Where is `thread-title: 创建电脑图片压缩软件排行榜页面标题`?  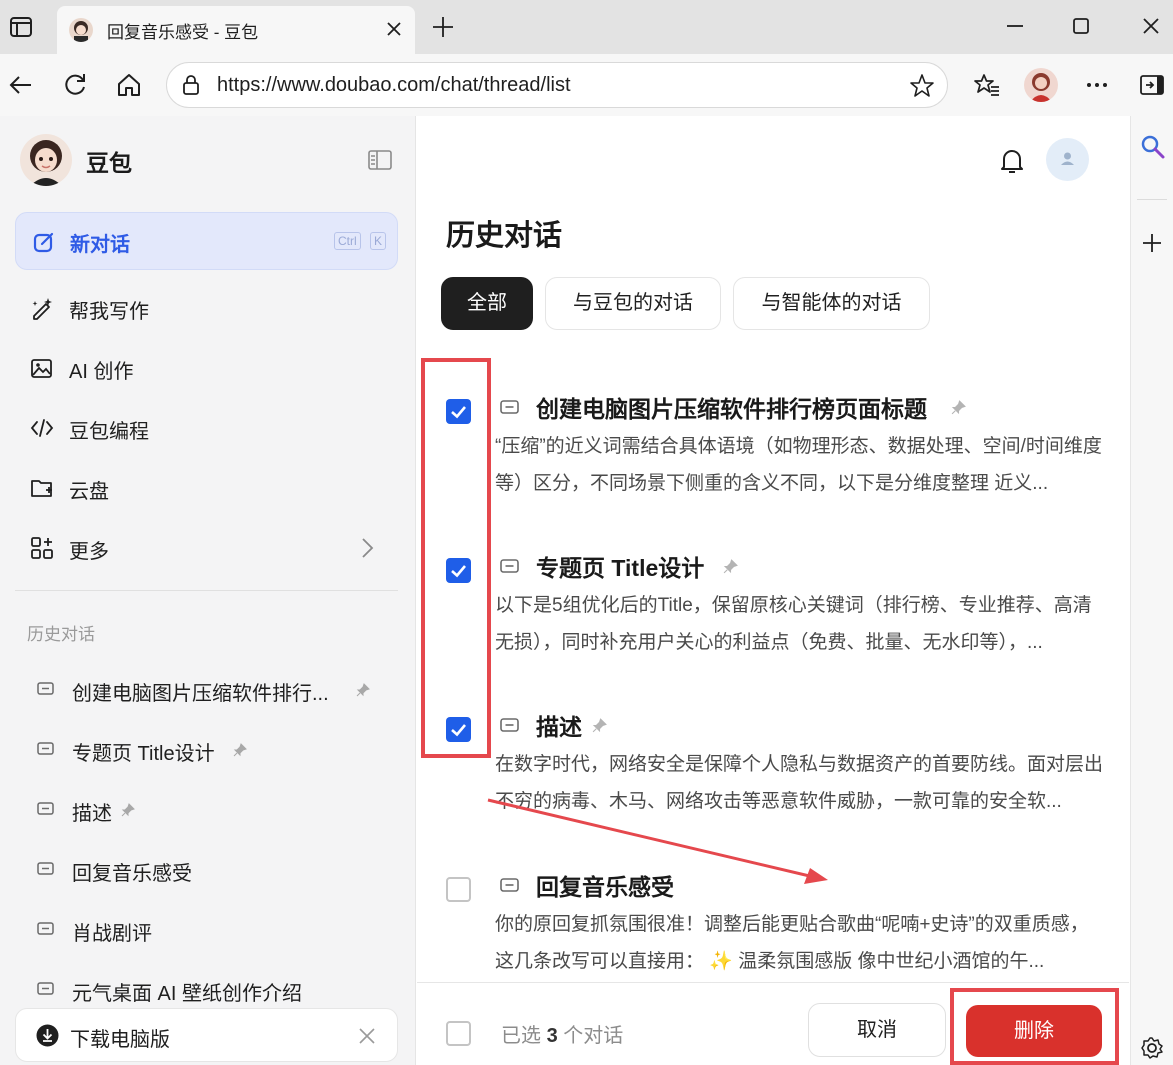
thread-title: 创建电脑图片压缩软件排行榜页面标题 is located at coordinates (731, 409).